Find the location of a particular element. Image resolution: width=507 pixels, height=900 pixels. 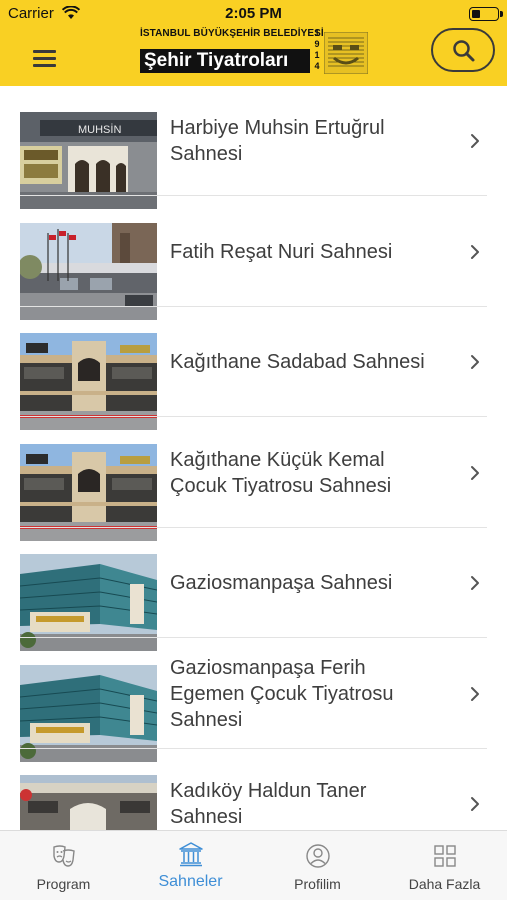

tab-program: Program is located at coordinates (63, 865).